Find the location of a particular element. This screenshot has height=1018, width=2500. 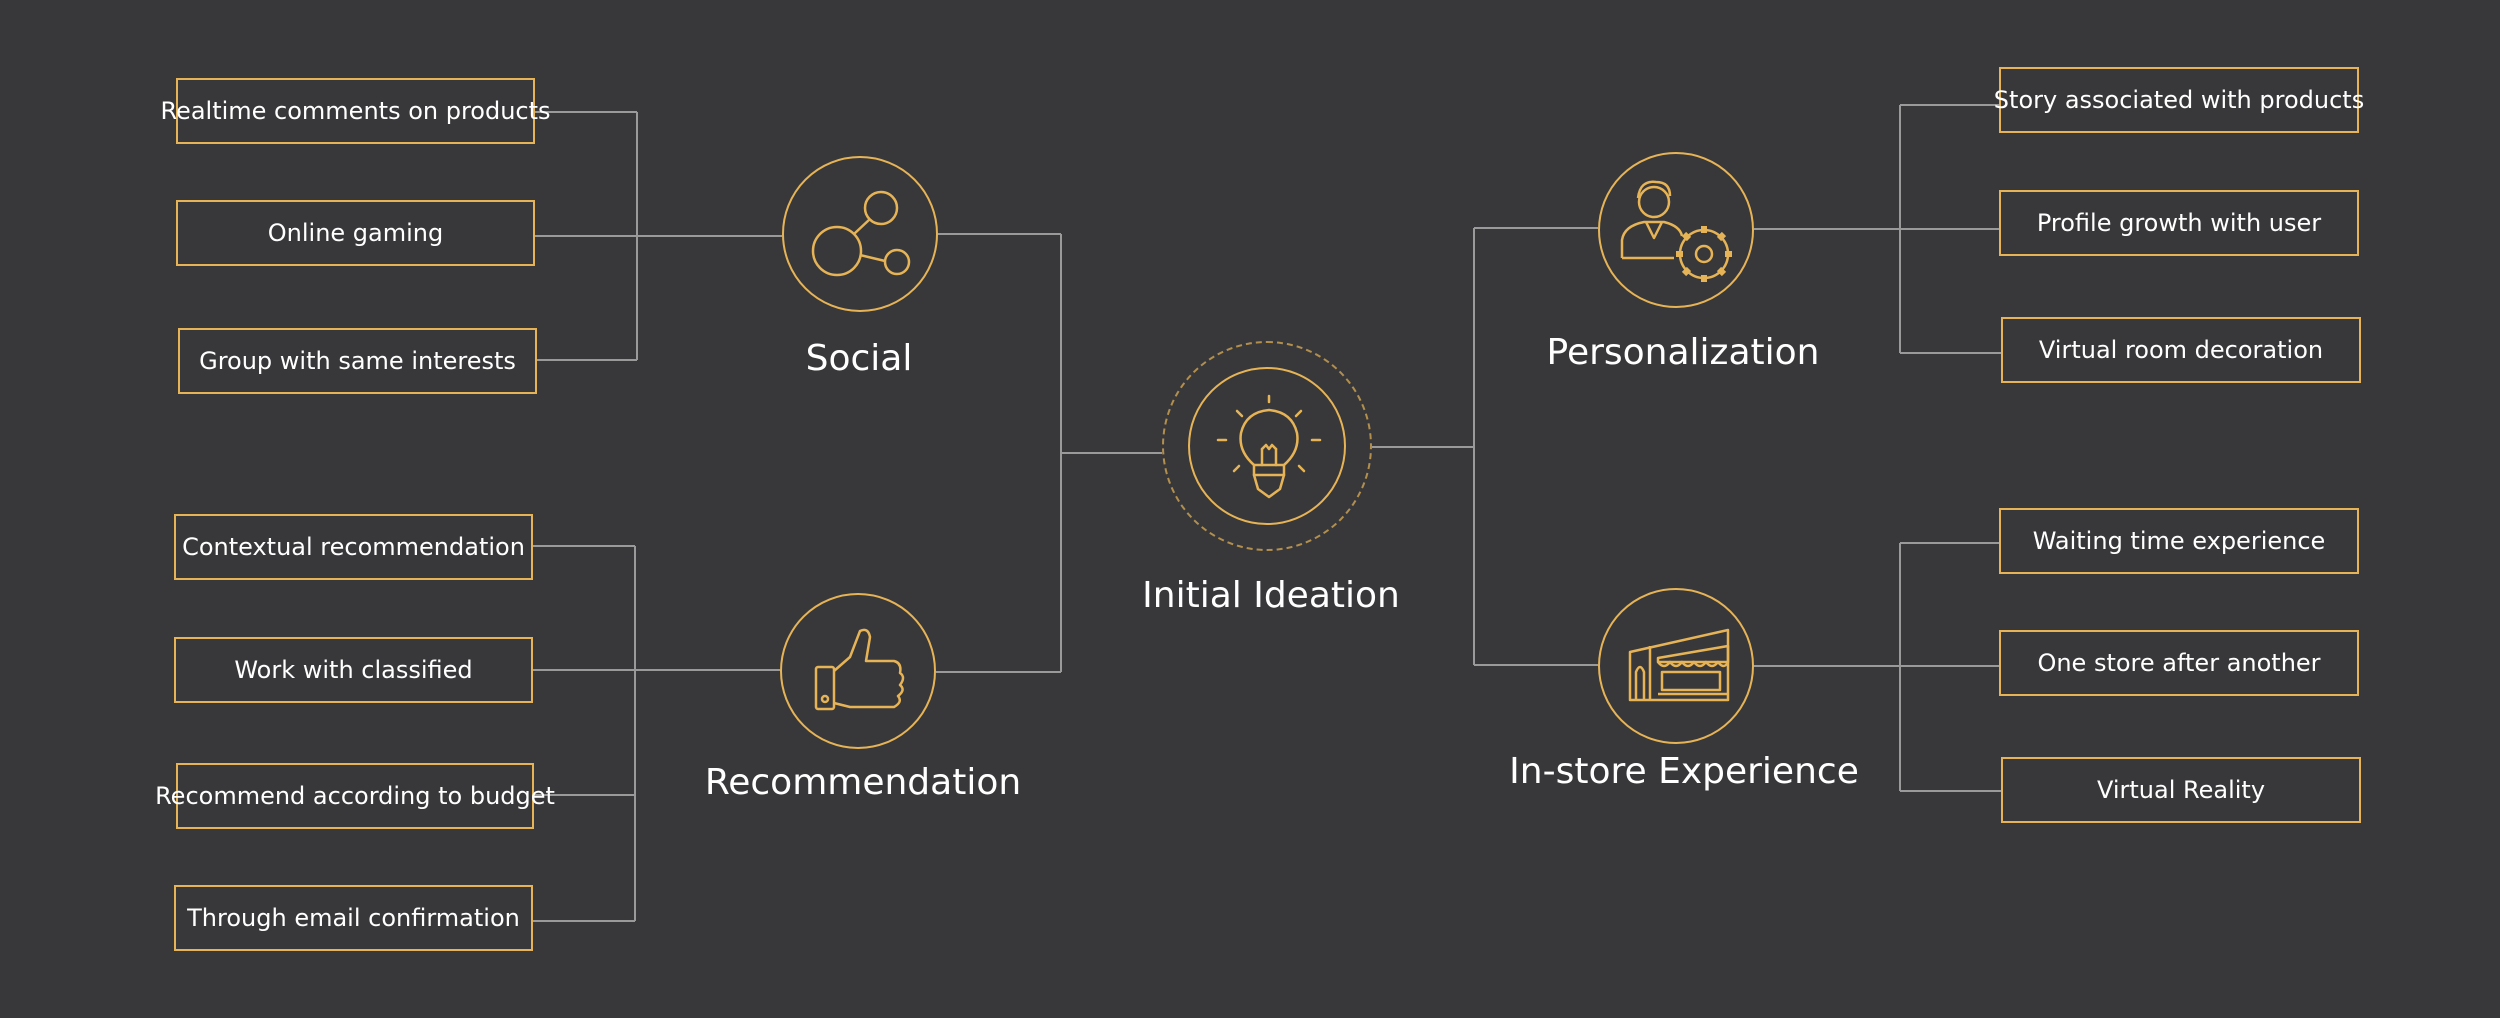

lightbulb-icon is located at coordinates (1269, 446).